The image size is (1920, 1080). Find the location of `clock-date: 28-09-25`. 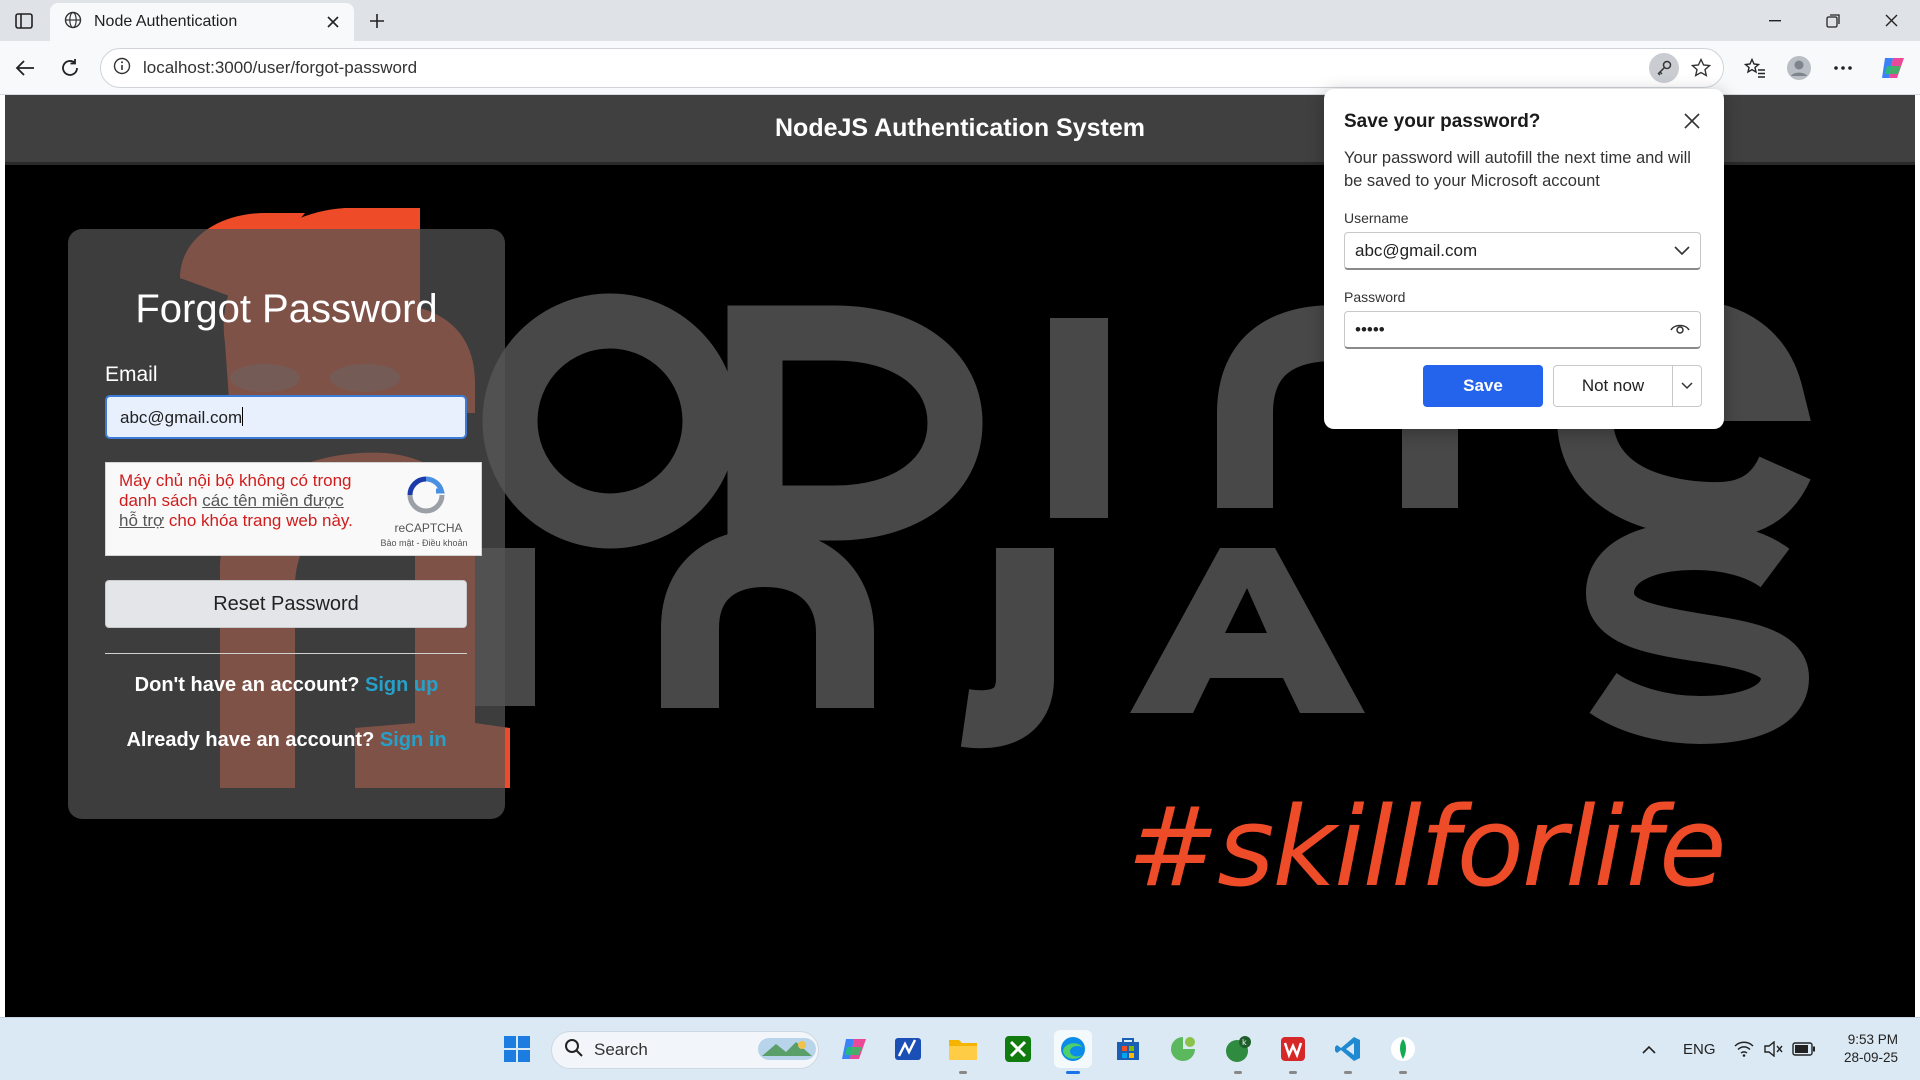

clock-date: 28-09-25 is located at coordinates (1870, 1057).